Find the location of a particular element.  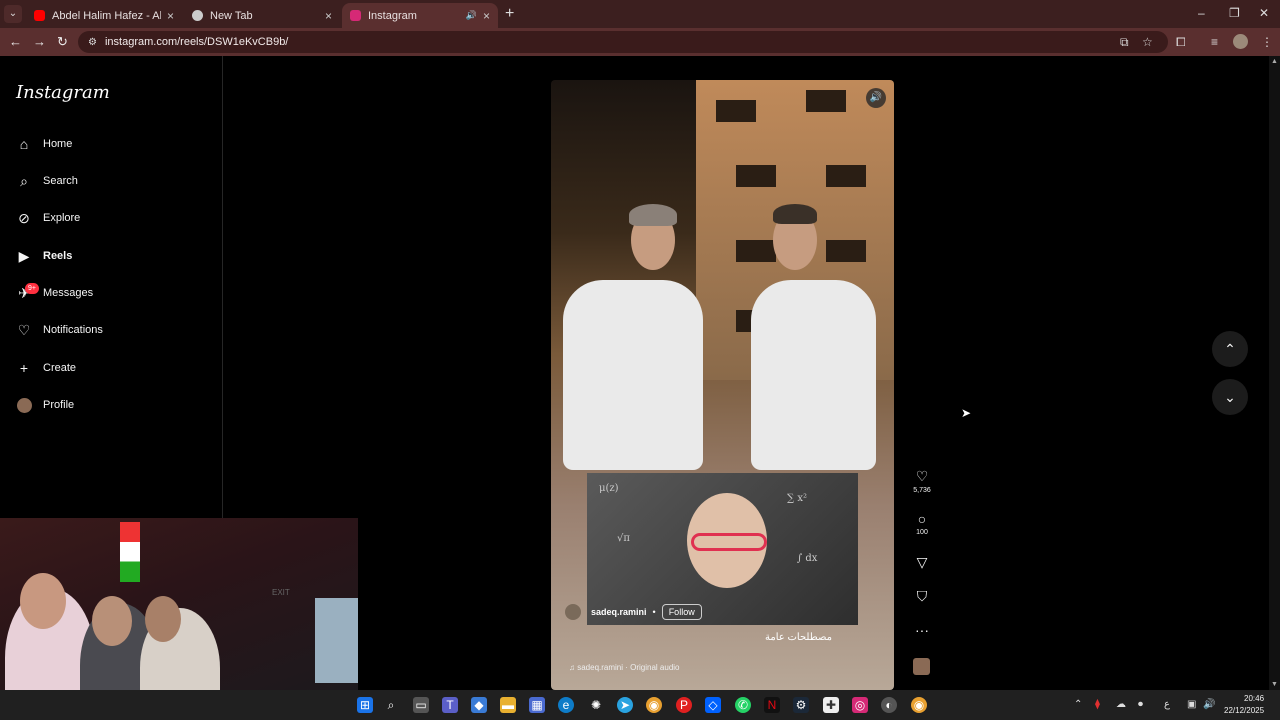

address-bar: ⚙ instagram.com/reels/DSW1eKvCB9b/ is located at coordinates (623, 42).